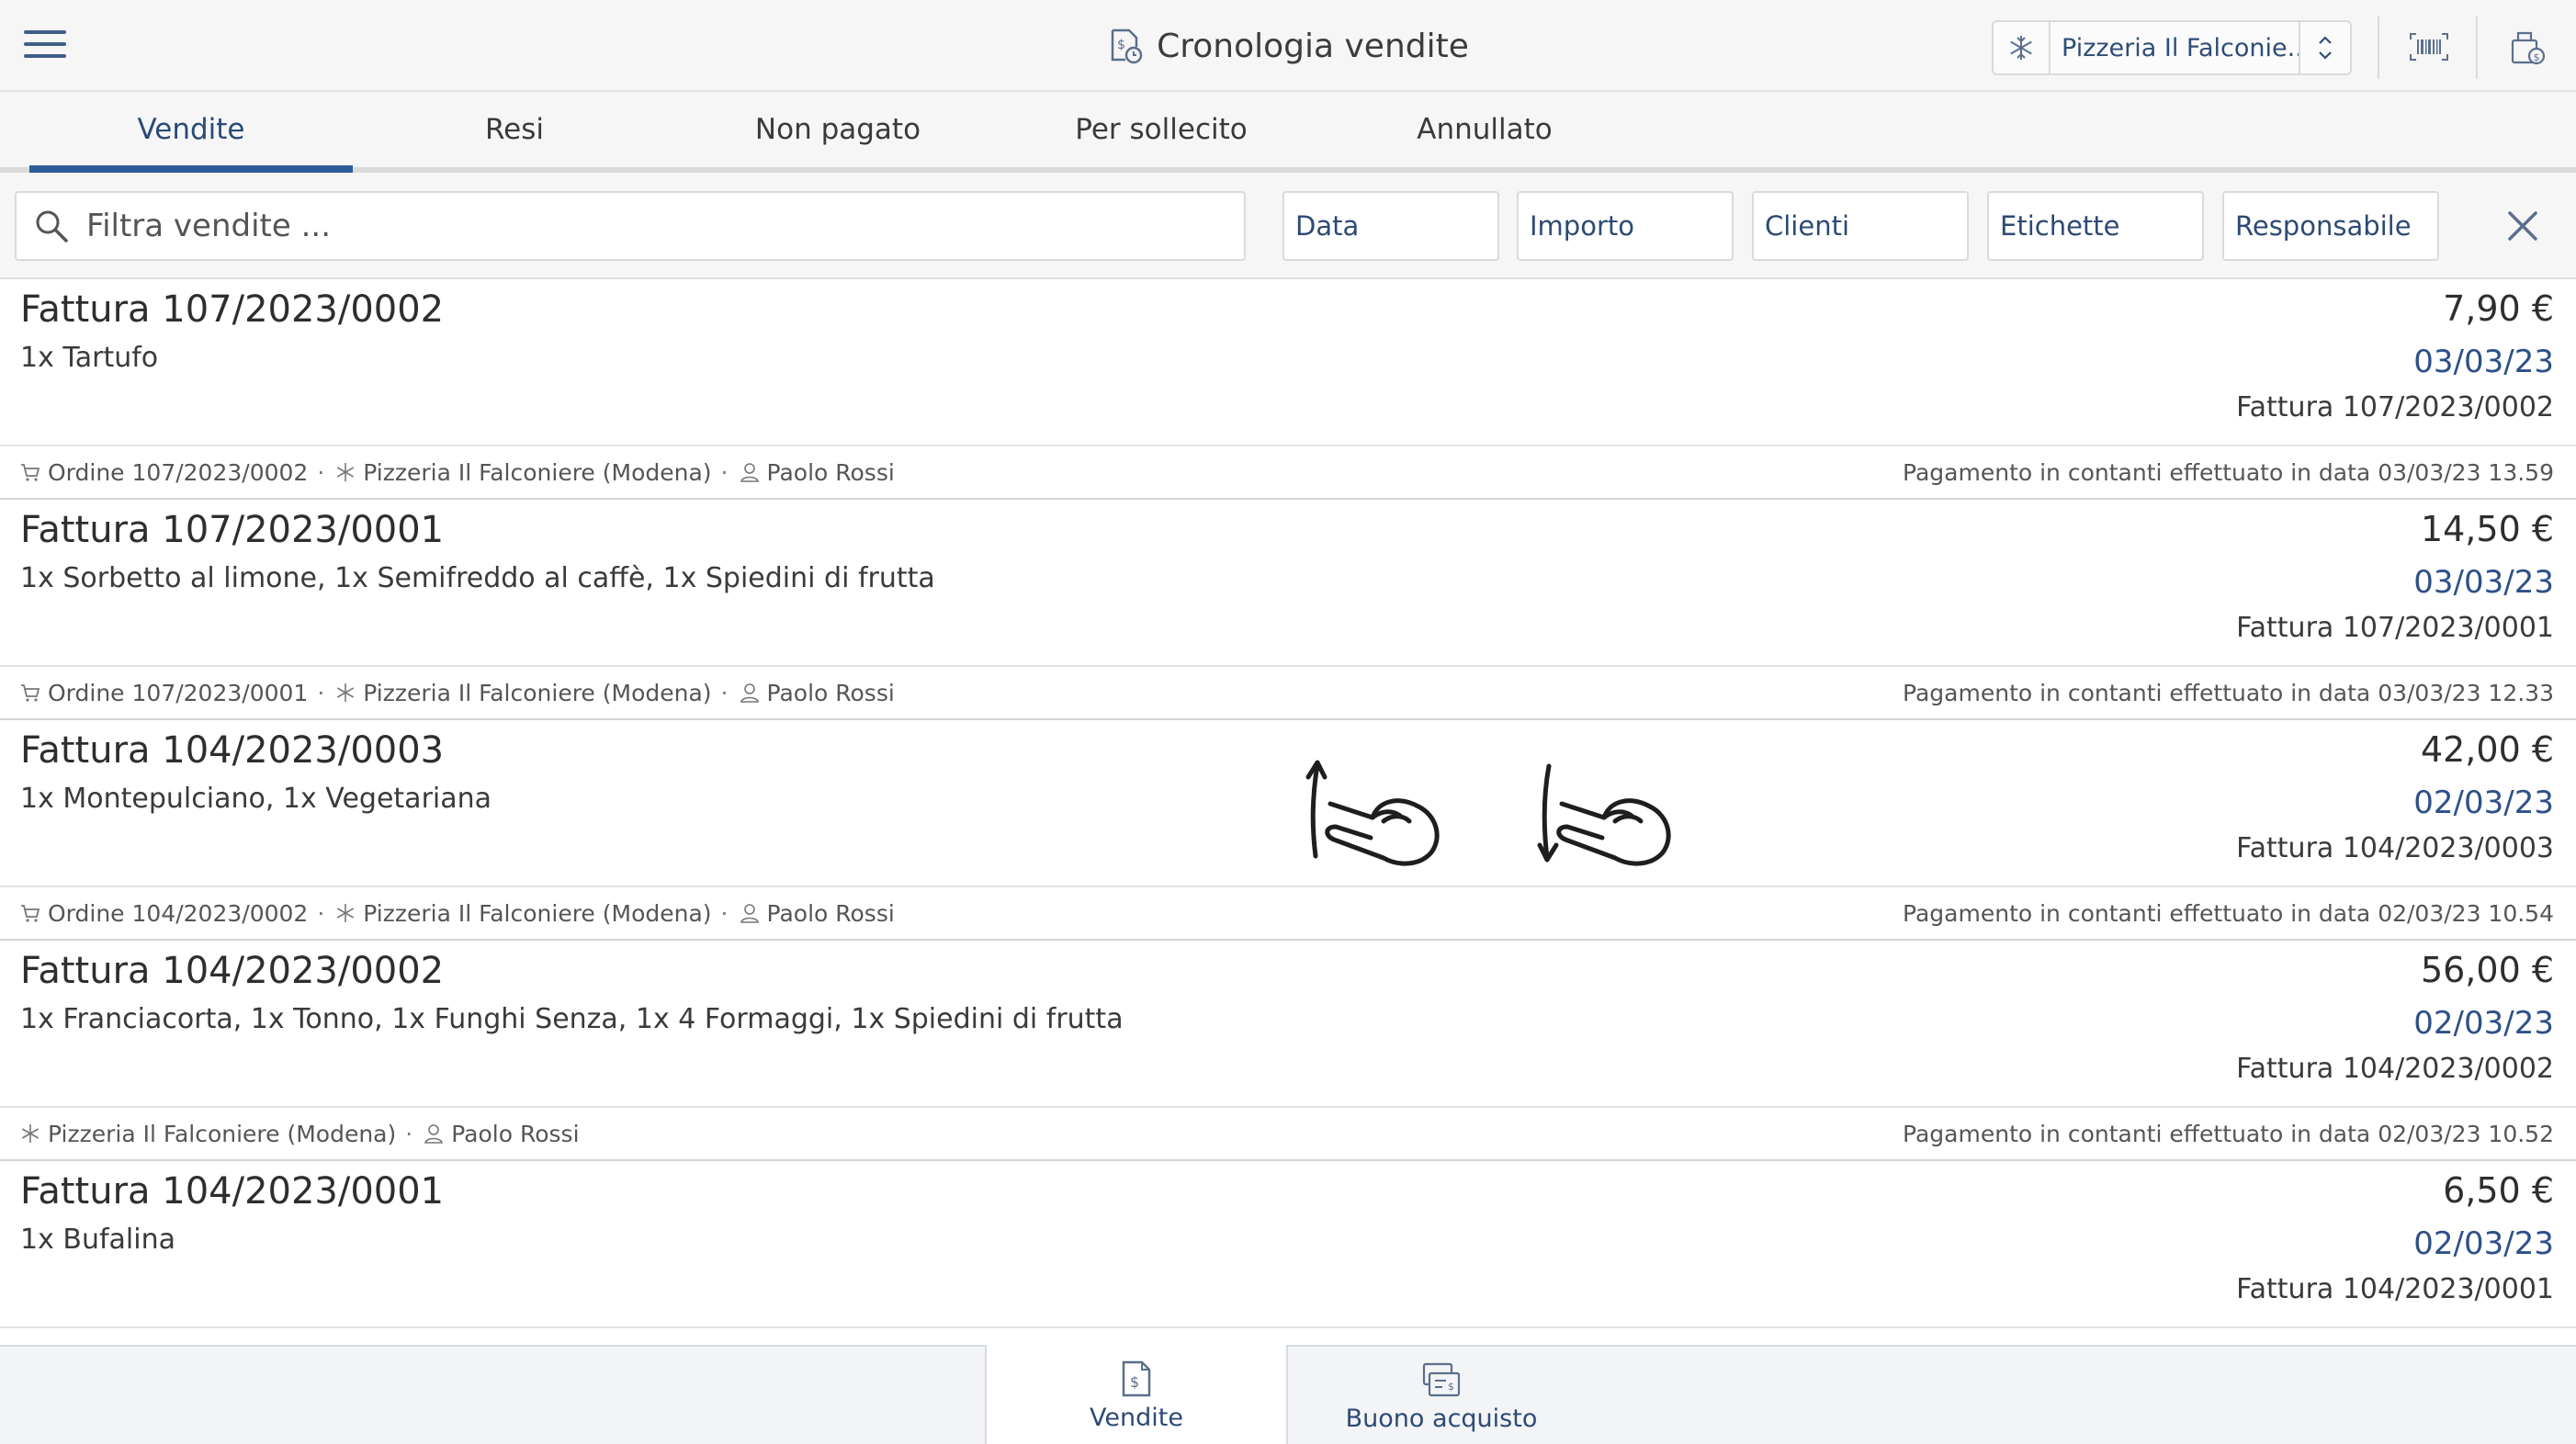  I want to click on product-summary: 1x Montepulciano, 1x Vegetariana, so click(256, 799).